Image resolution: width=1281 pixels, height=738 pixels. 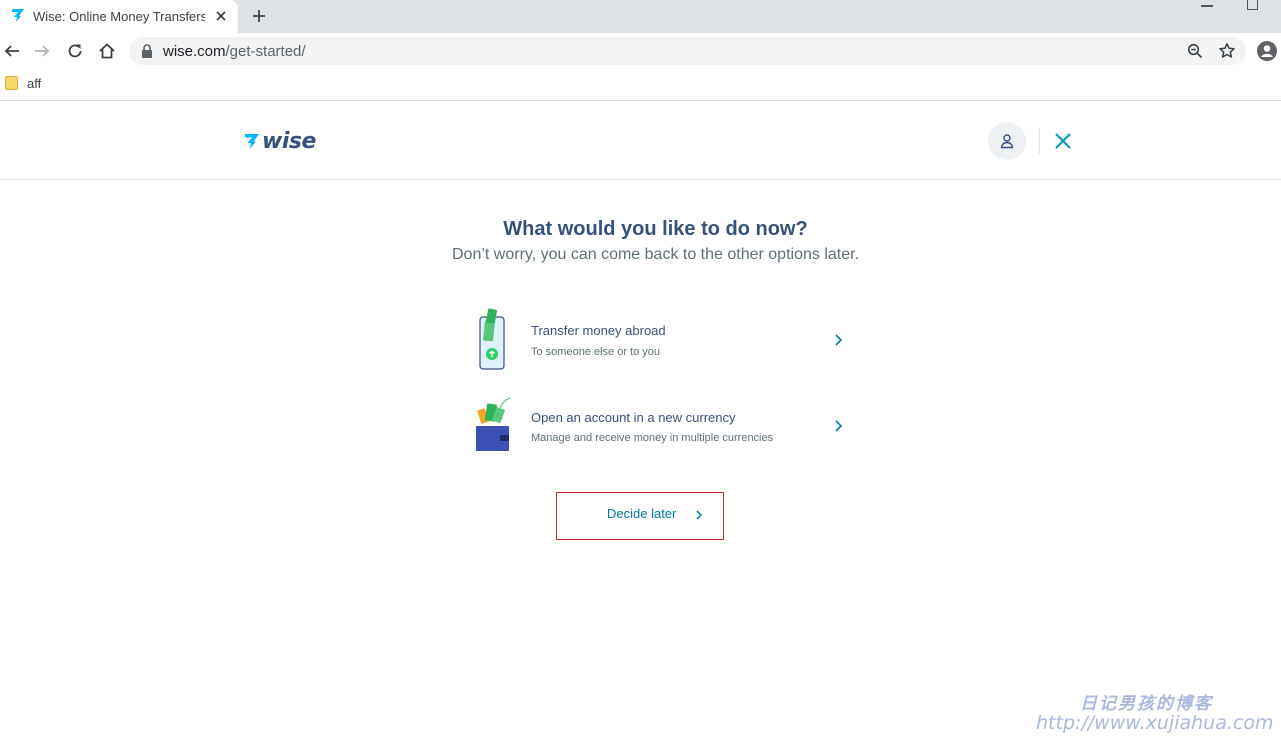 I want to click on tab-strip: Wise: Online Money Transfers, so click(x=640, y=16).